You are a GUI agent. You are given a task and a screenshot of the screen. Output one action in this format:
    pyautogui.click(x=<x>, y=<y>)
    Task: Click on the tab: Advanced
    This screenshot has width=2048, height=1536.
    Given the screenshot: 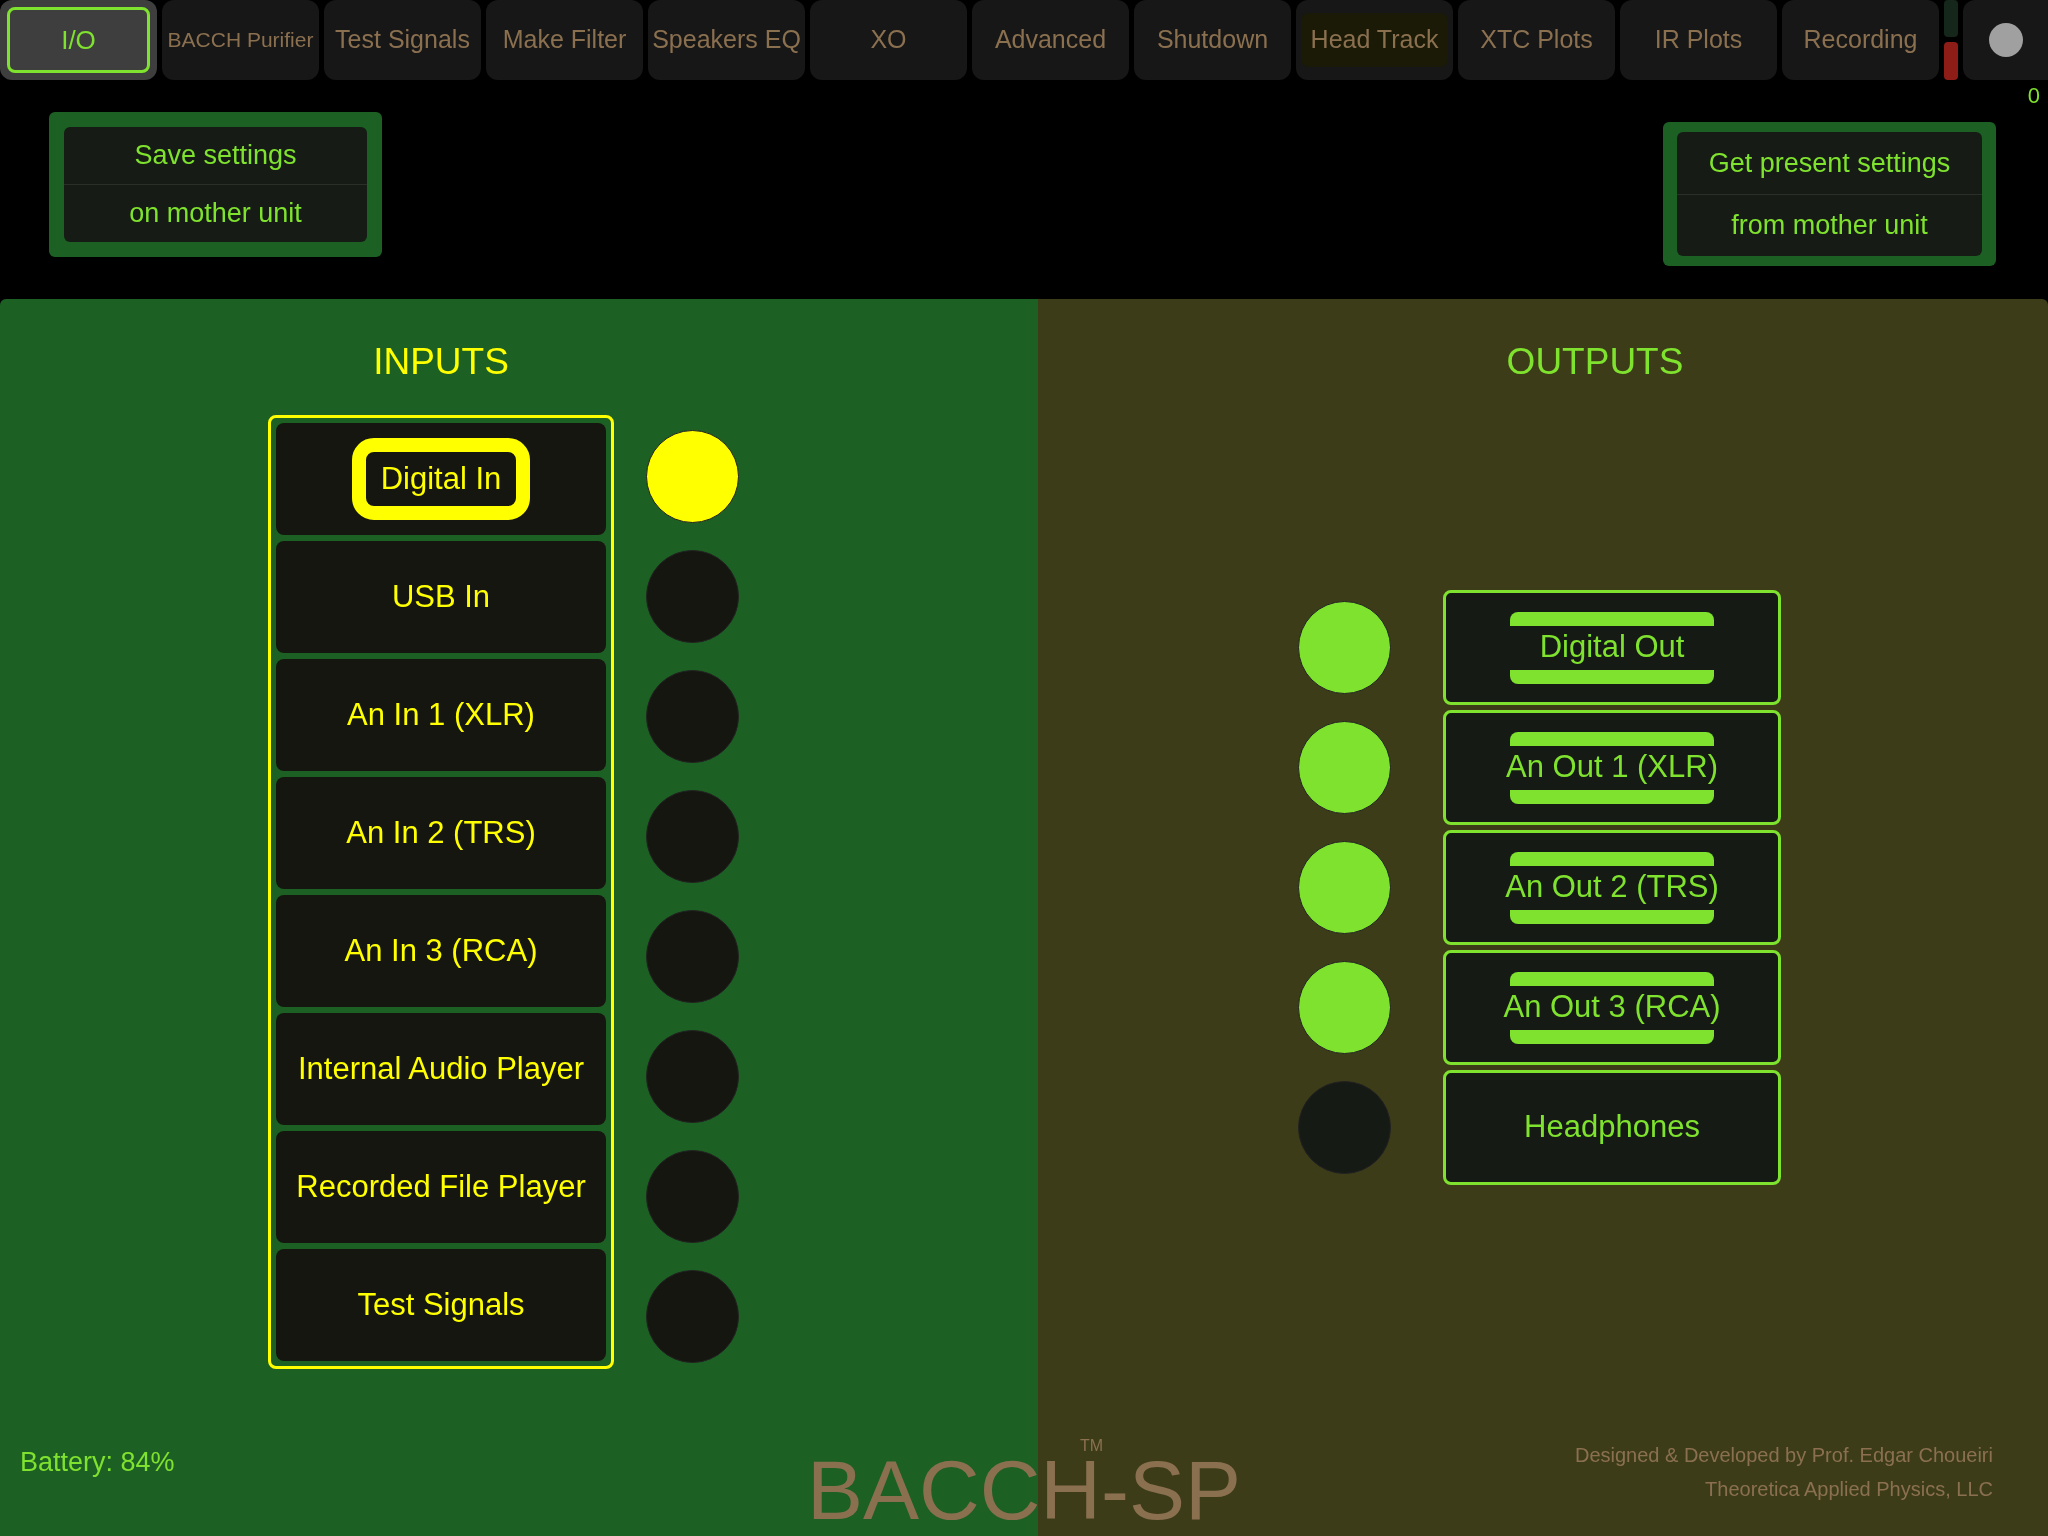 What is the action you would take?
    pyautogui.click(x=1050, y=40)
    